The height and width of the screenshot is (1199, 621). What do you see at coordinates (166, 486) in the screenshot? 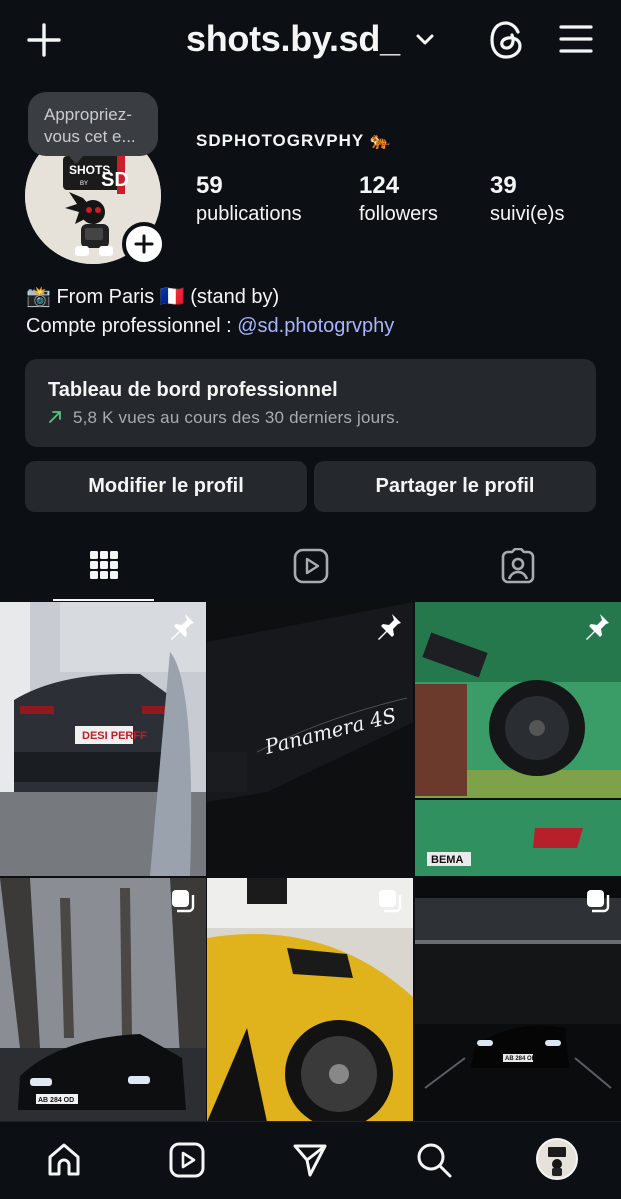
I see `edit-profile-button: Modifier le profil` at bounding box center [166, 486].